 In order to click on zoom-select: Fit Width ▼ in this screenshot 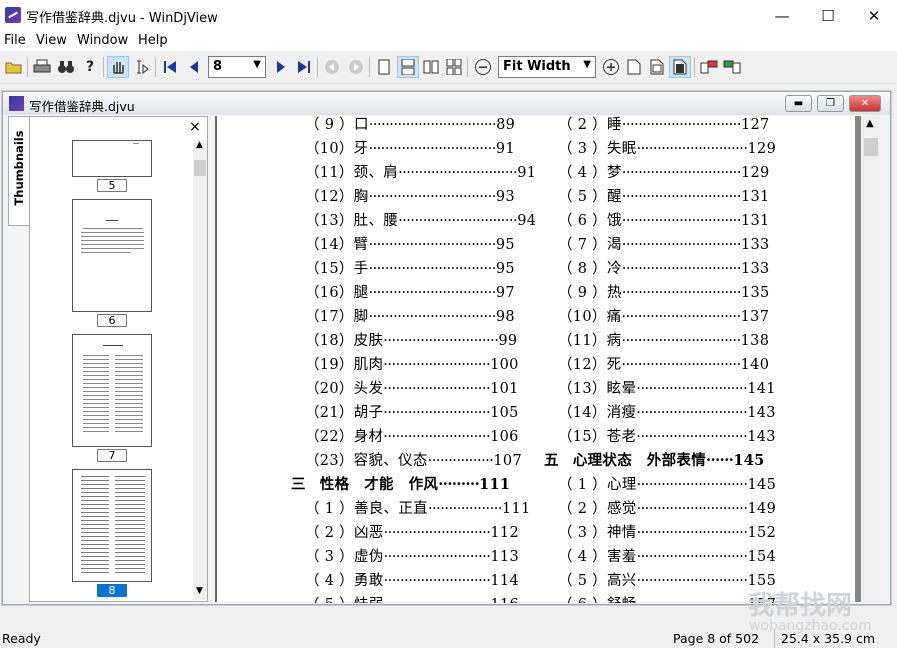, I will do `click(547, 67)`.